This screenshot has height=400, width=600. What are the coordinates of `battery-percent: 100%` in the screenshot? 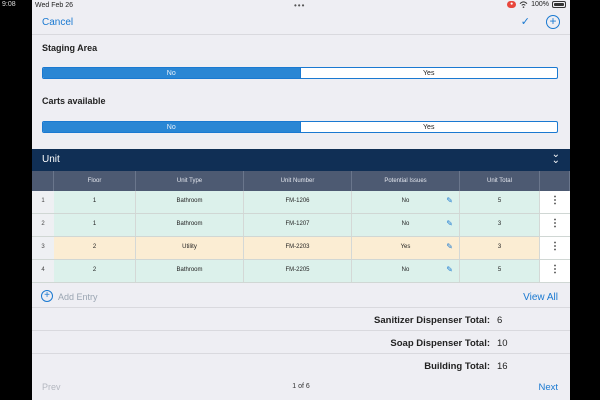 It's located at (540, 4).